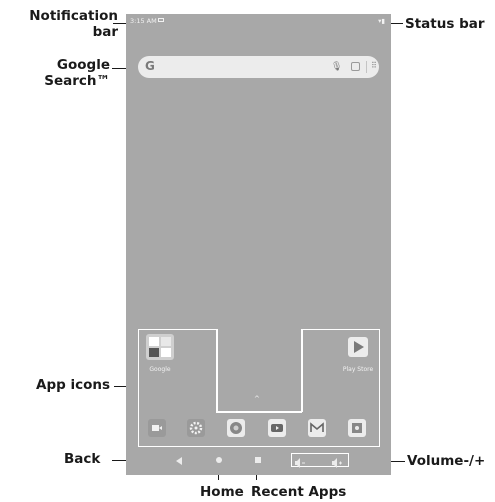 The height and width of the screenshot is (502, 495). What do you see at coordinates (73, 385) in the screenshot?
I see `app-icons-label: App icons` at bounding box center [73, 385].